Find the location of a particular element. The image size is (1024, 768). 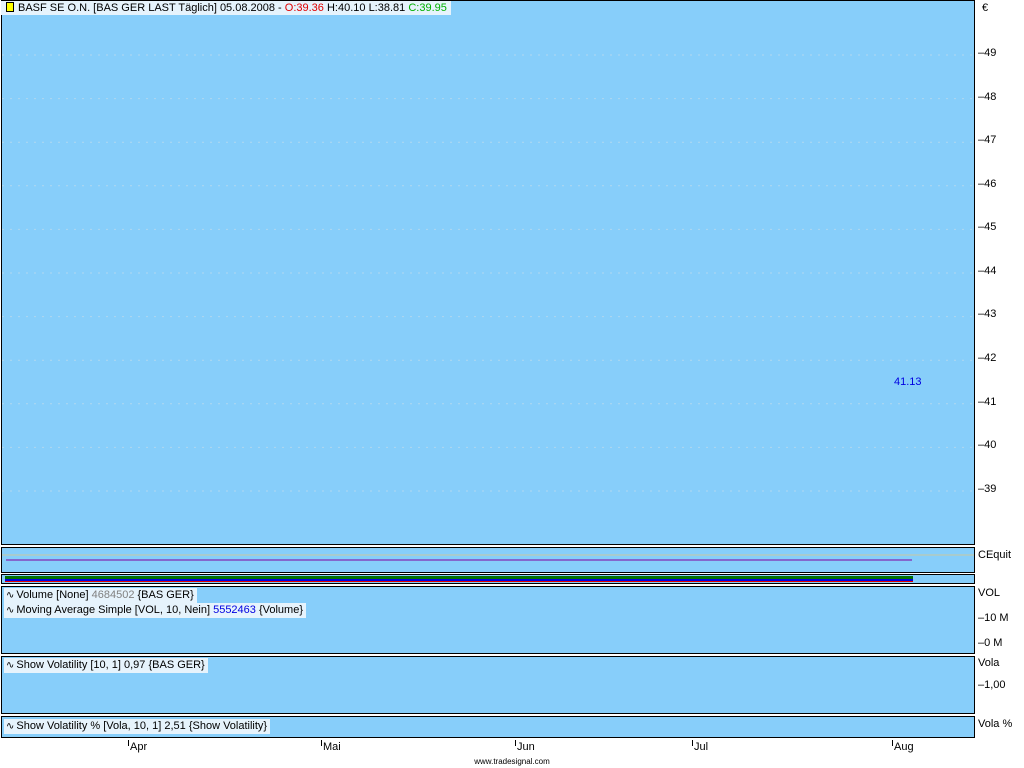

volume-legend: ∿ Volume [None] 4684502 {BAS GER} is located at coordinates (100, 595).